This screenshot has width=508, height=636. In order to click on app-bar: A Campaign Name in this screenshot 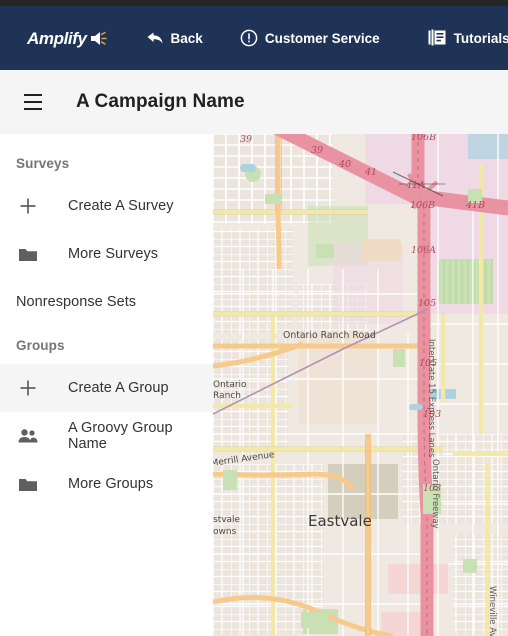, I will do `click(254, 102)`.